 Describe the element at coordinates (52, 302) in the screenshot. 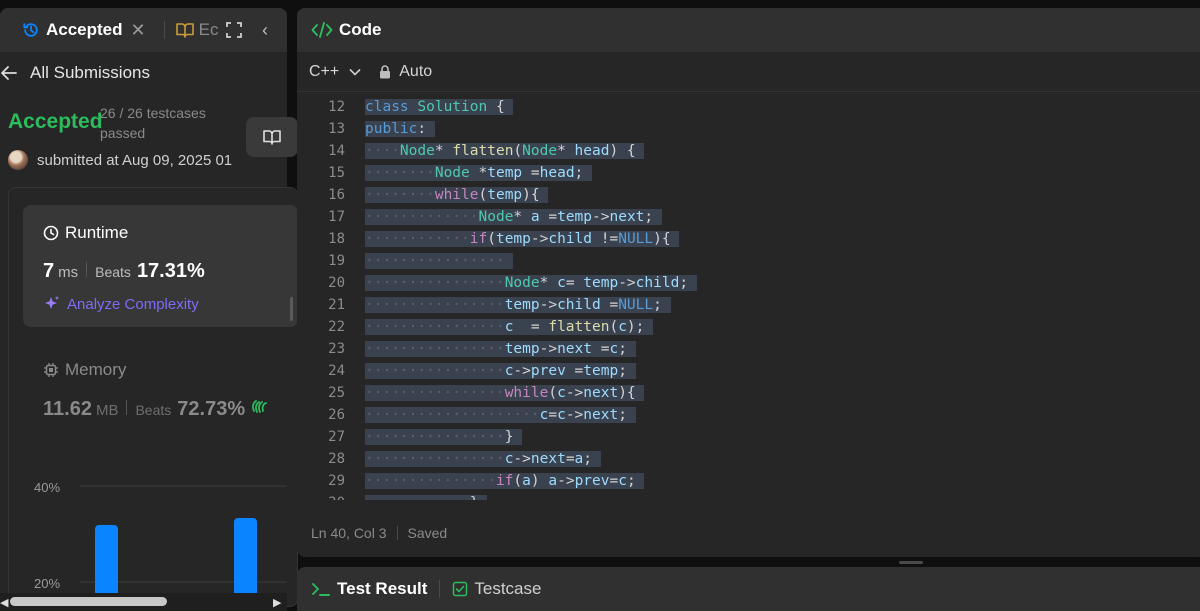

I see `sparkle-icon` at that location.